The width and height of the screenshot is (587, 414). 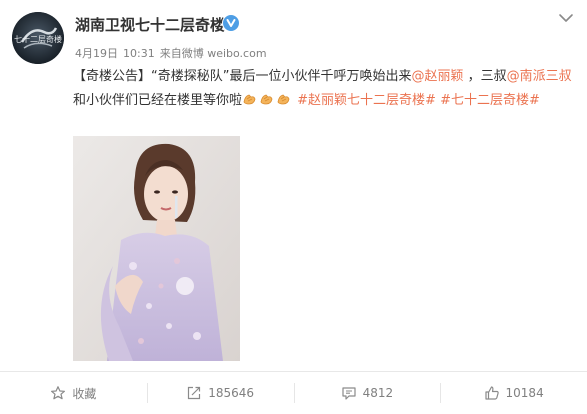 I want to click on comment-button: 4812, so click(x=367, y=393).